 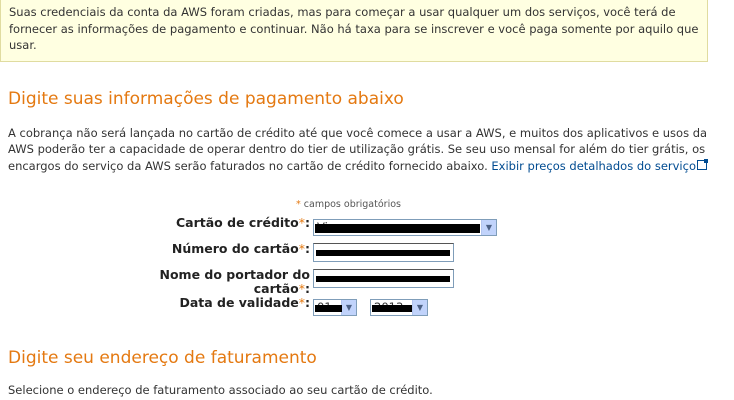 I want to click on required-fields-note: * campos obrigatórios, so click(x=348, y=204).